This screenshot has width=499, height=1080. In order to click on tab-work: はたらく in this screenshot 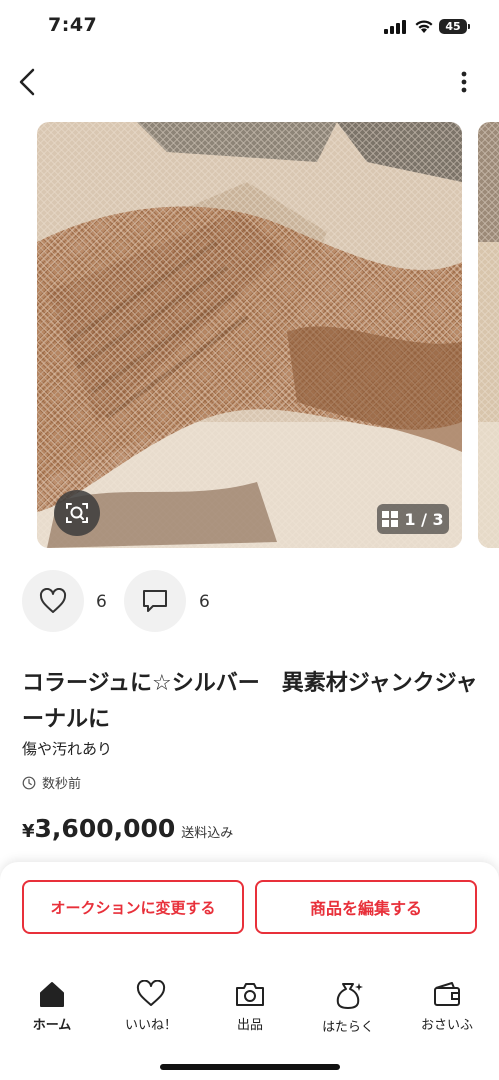, I will do `click(348, 1007)`.